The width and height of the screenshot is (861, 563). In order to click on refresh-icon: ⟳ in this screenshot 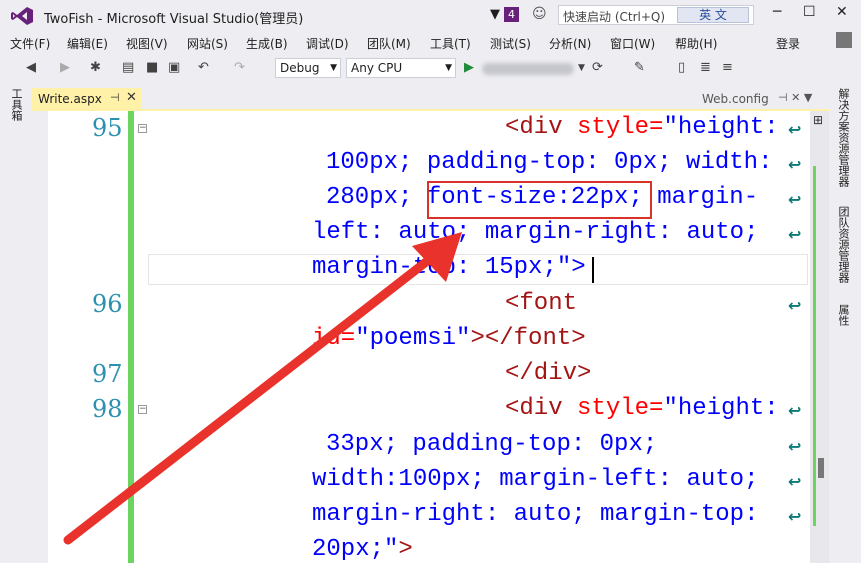, I will do `click(597, 67)`.